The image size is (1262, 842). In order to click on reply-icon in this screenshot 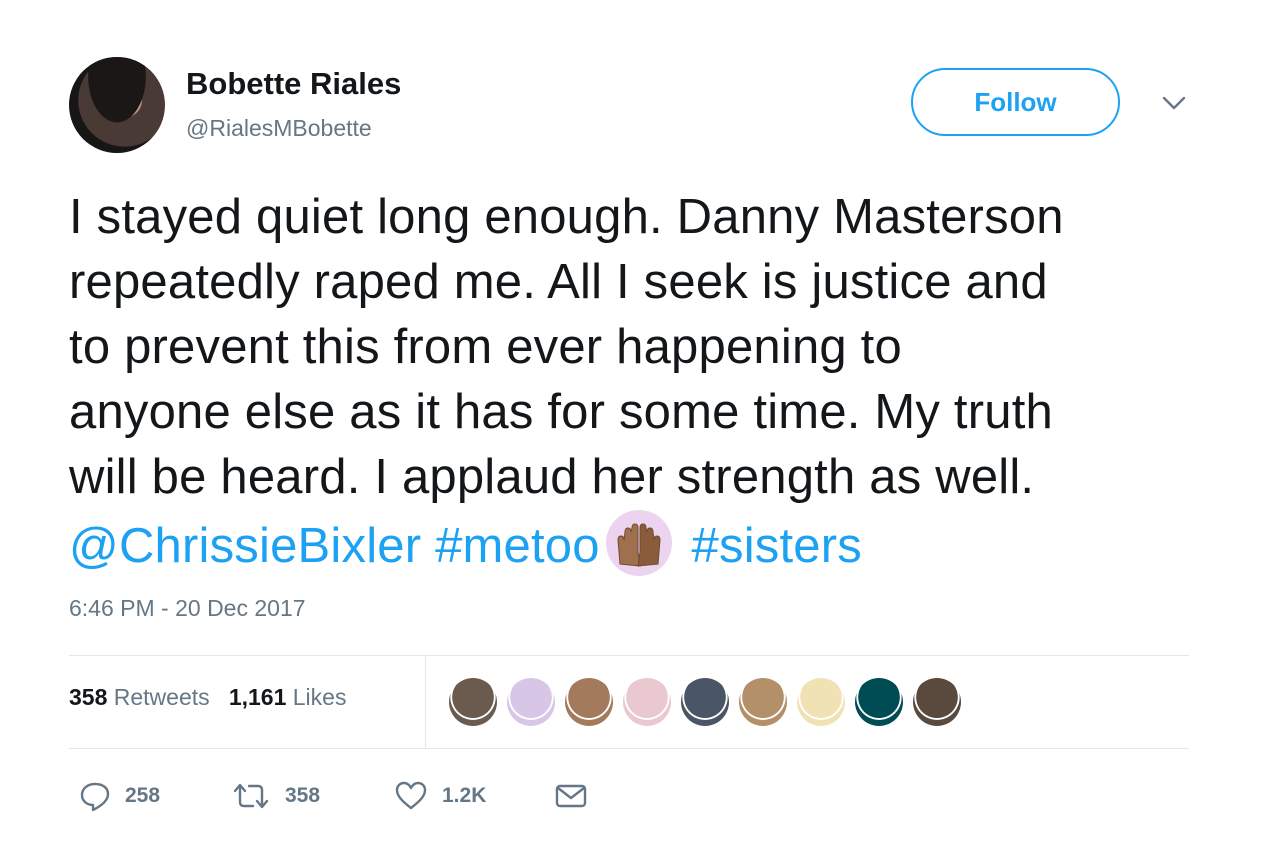, I will do `click(95, 797)`.